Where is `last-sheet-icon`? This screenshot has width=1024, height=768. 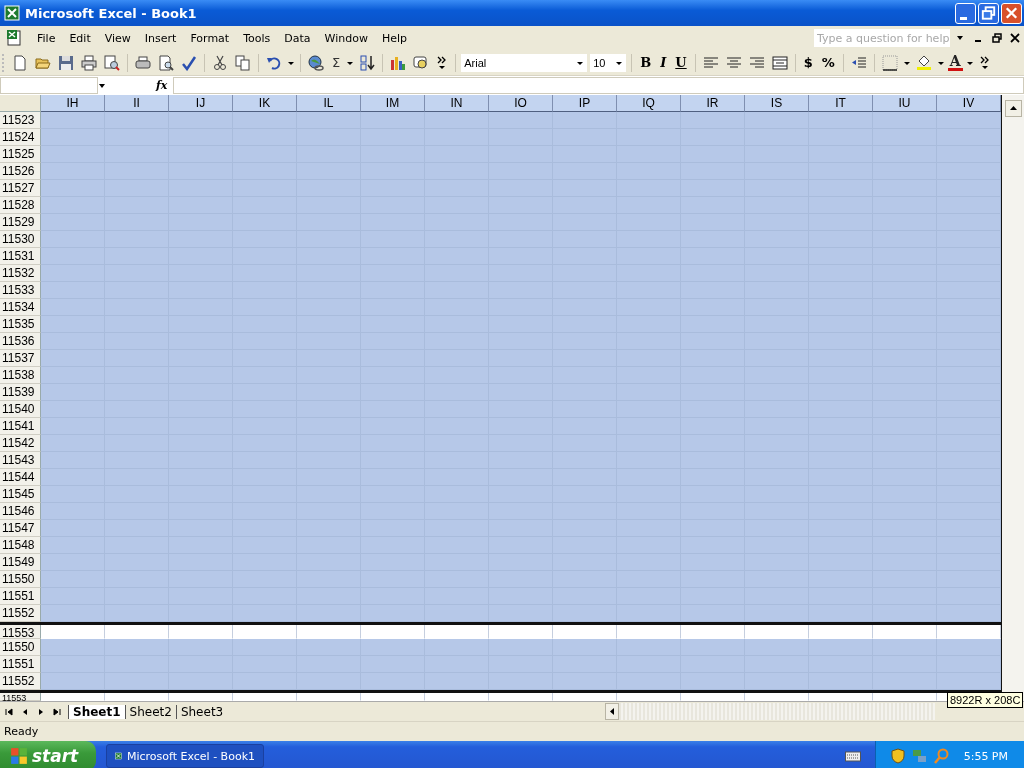
last-sheet-icon is located at coordinates (57, 711).